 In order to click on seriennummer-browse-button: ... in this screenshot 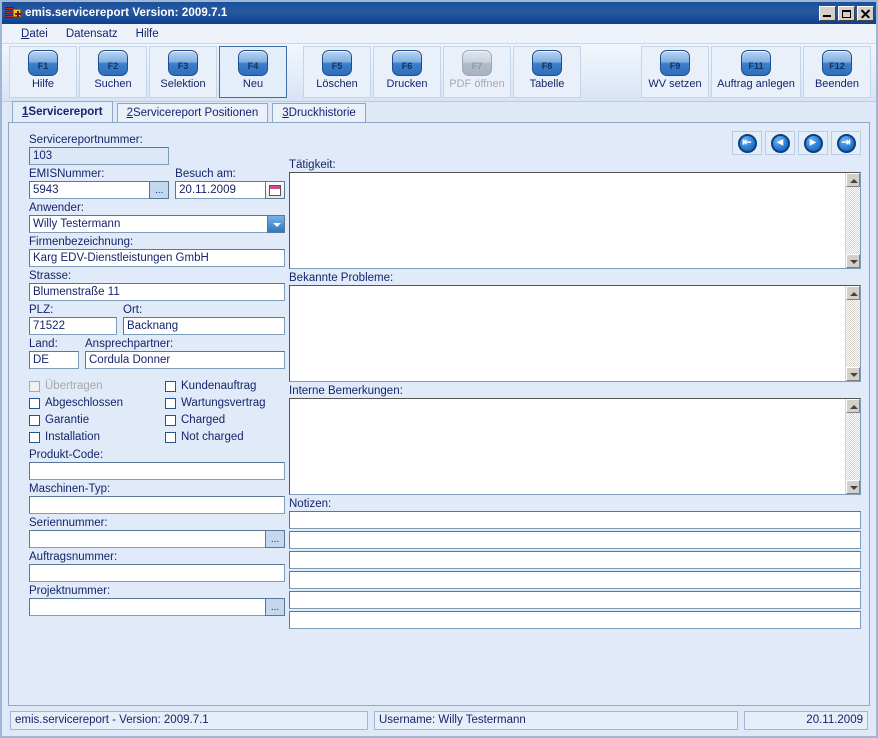, I will do `click(275, 539)`.